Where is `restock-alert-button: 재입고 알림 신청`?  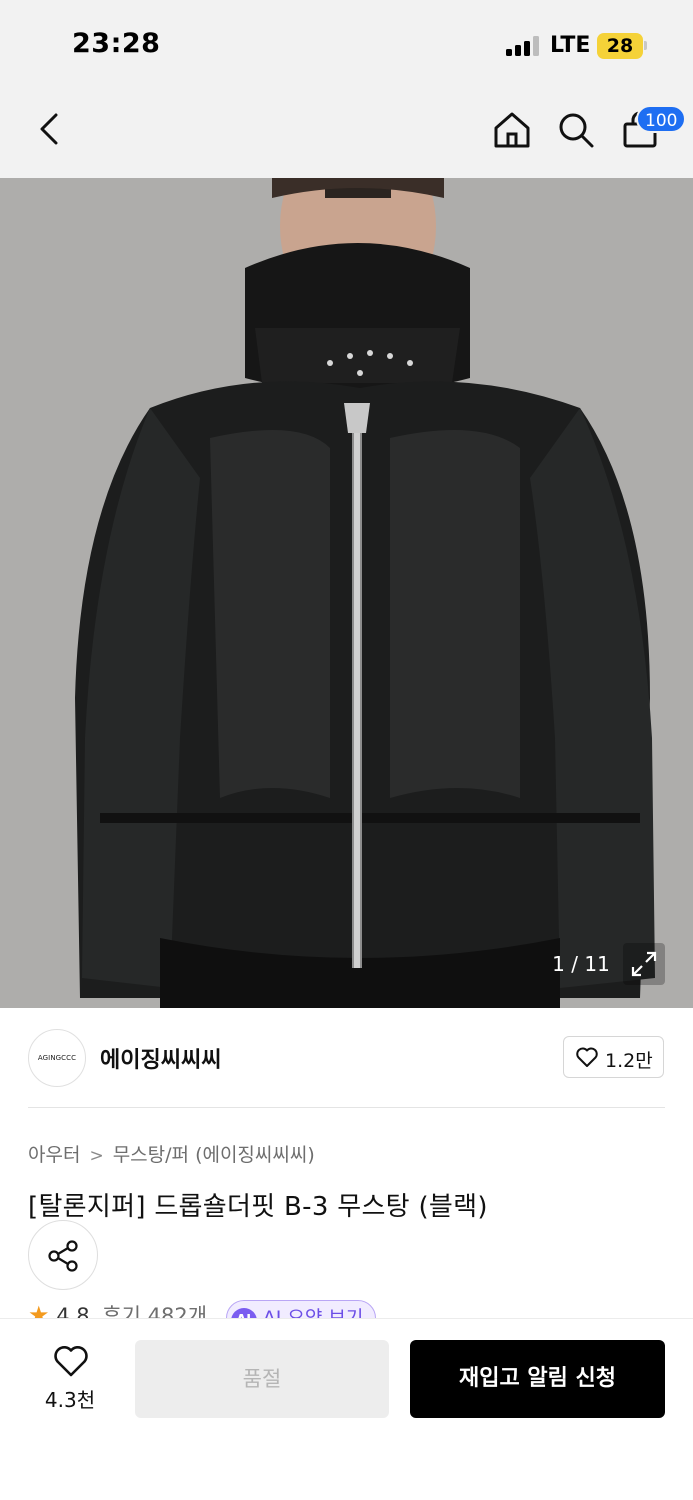
restock-alert-button: 재입고 알림 신청 is located at coordinates (537, 1379).